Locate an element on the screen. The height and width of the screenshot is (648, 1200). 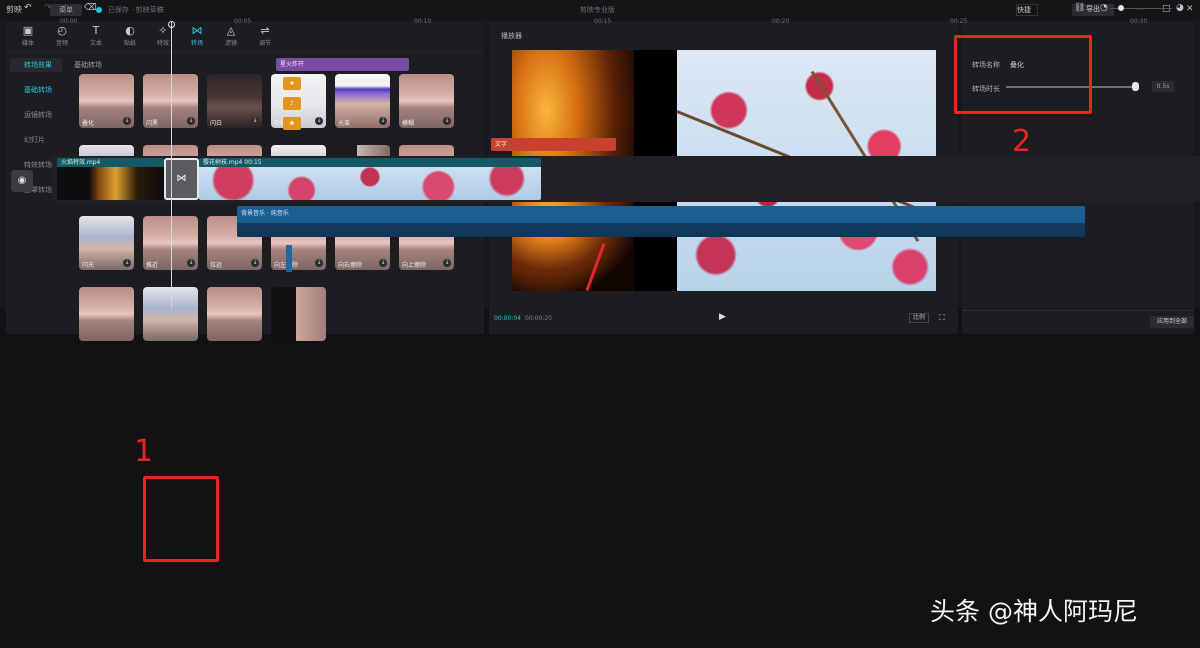
ruler-tick: 00:25 is located at coordinates (959, 21).